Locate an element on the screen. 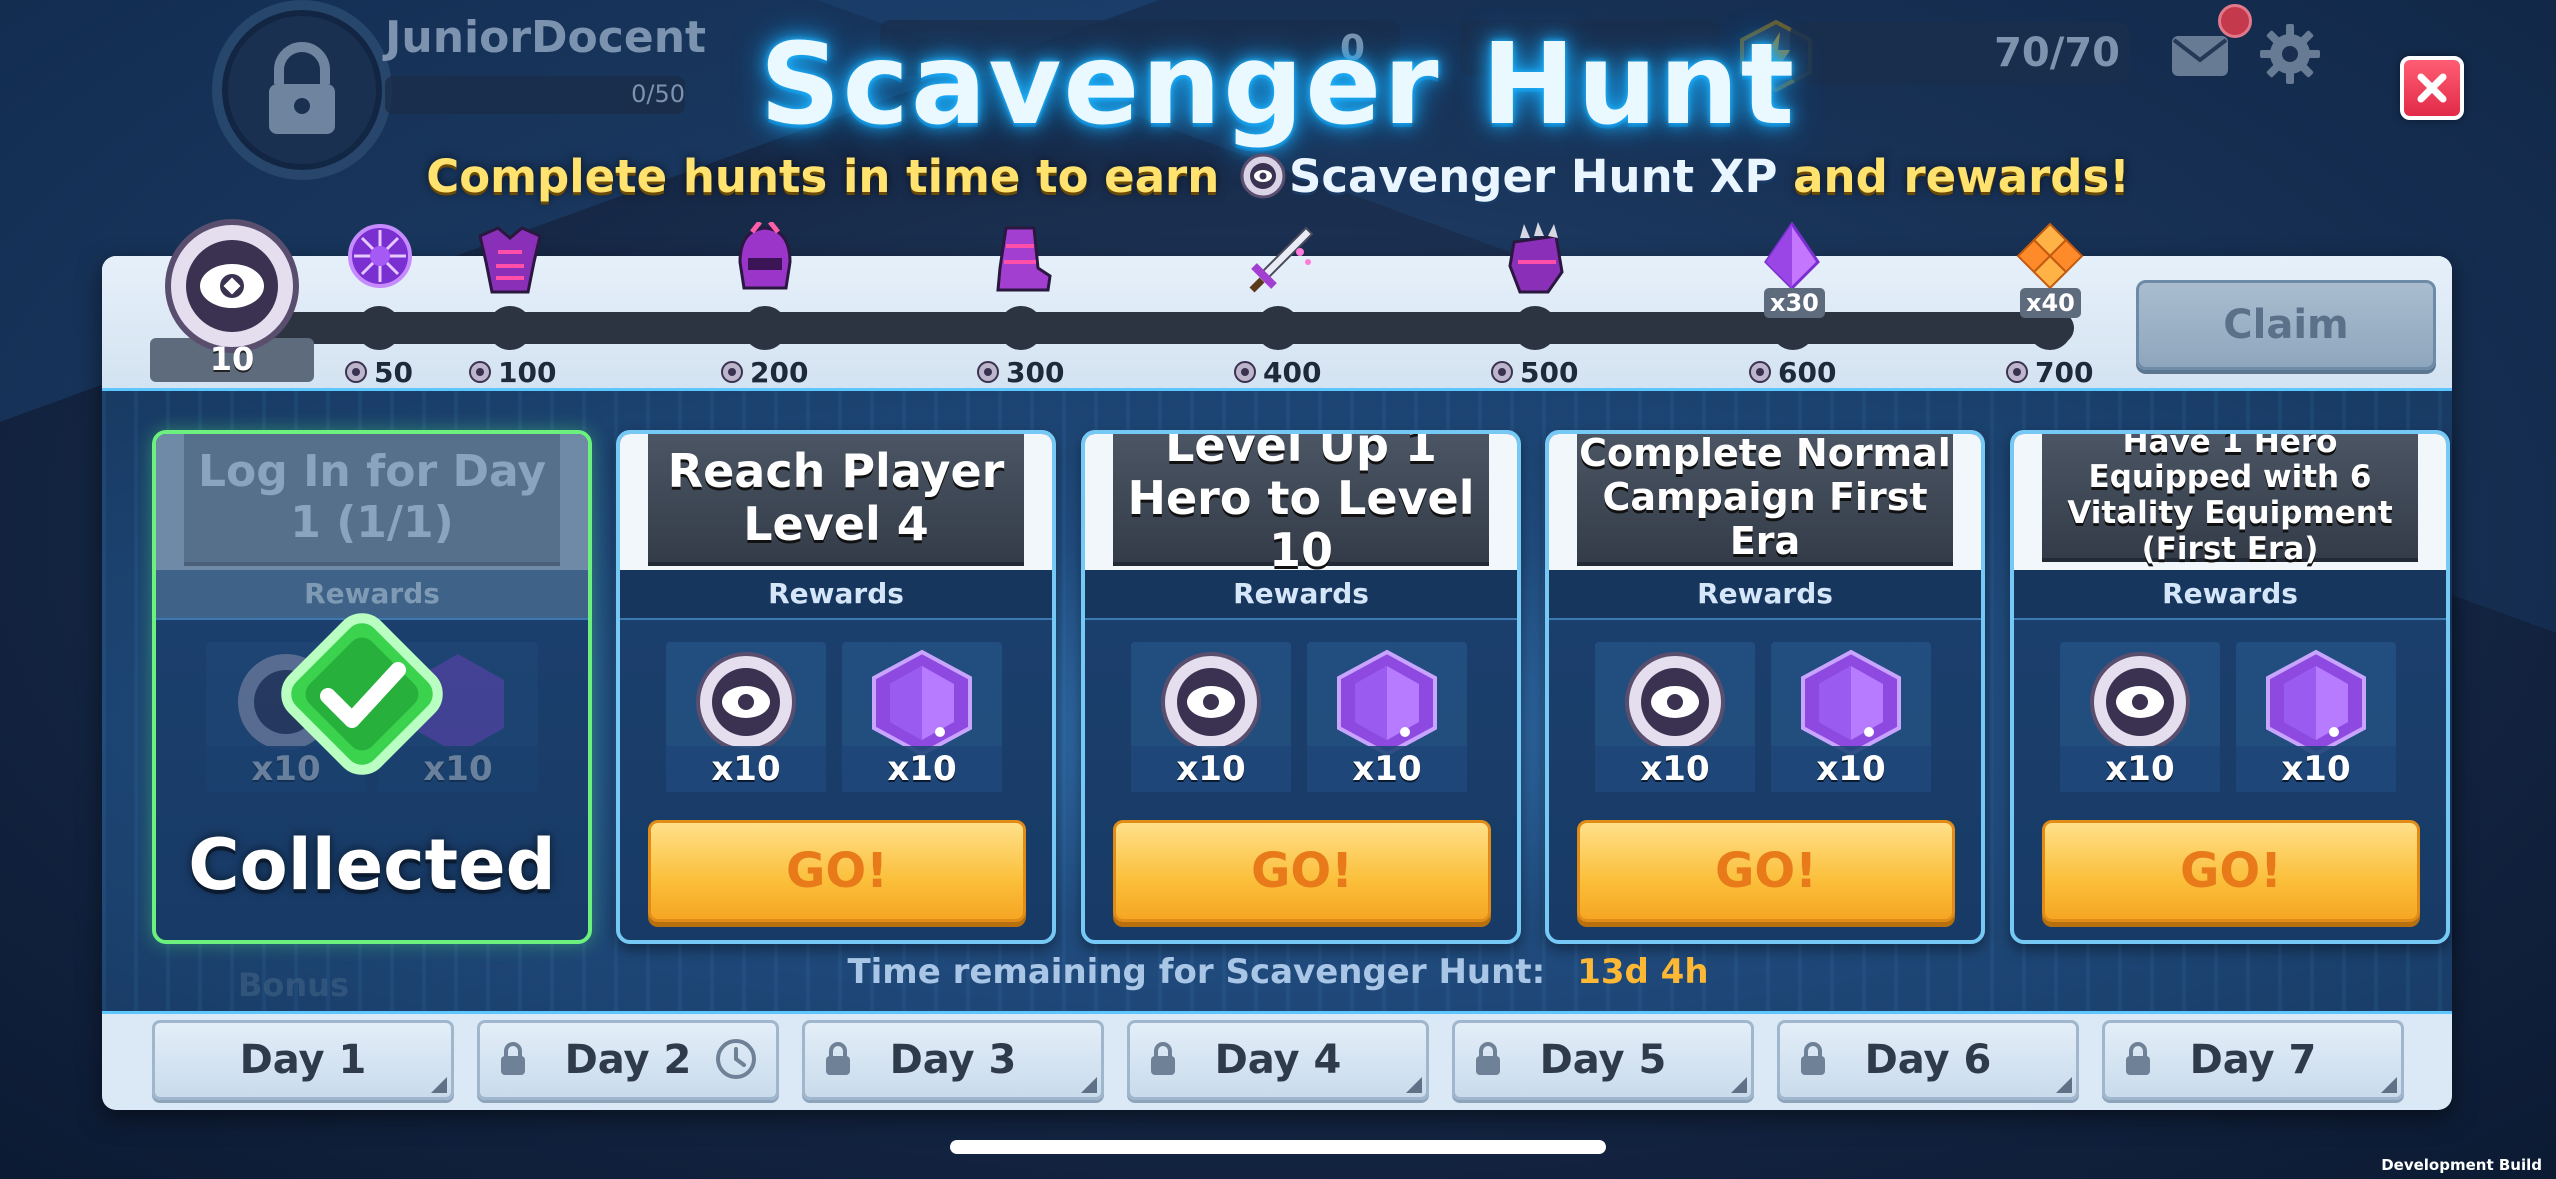 This screenshot has height=1179, width=2556. tab-day-2: Day 2 is located at coordinates (628, 1060).